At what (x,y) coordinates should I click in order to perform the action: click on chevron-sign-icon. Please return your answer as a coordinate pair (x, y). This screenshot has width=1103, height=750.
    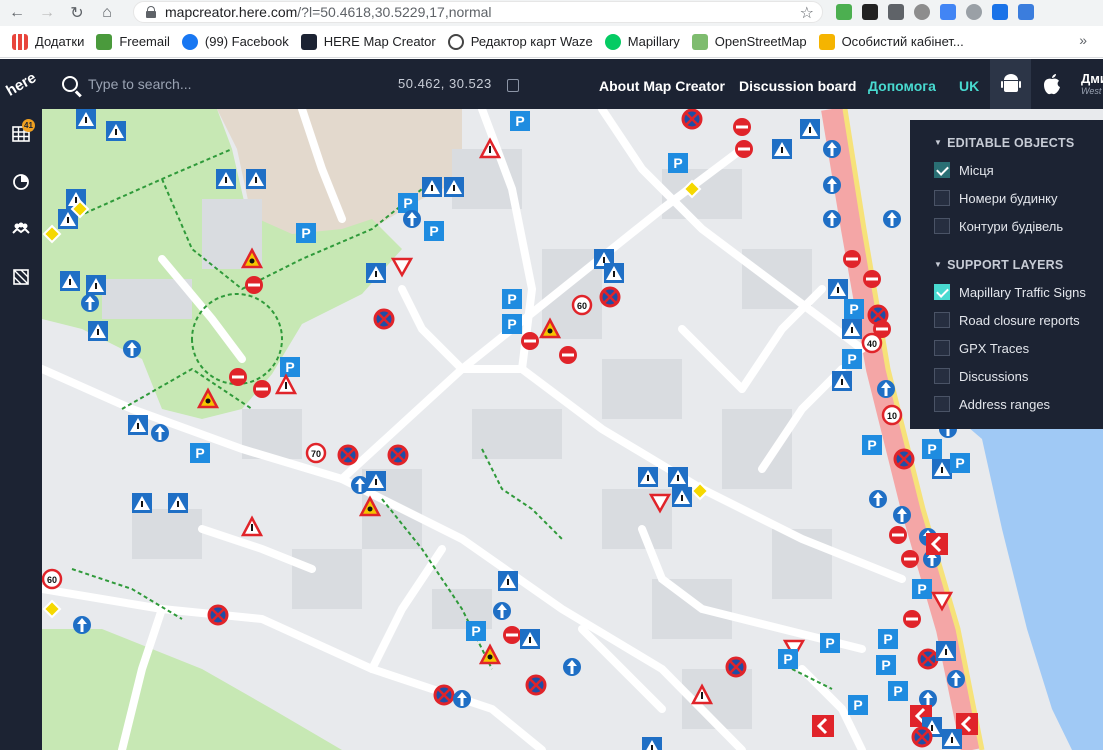
    Looking at the image, I should click on (937, 544).